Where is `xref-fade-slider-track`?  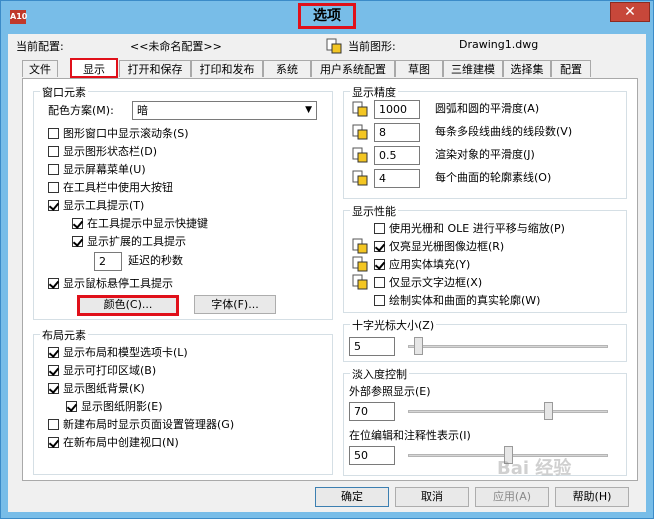
xref-fade-slider-track is located at coordinates (508, 411).